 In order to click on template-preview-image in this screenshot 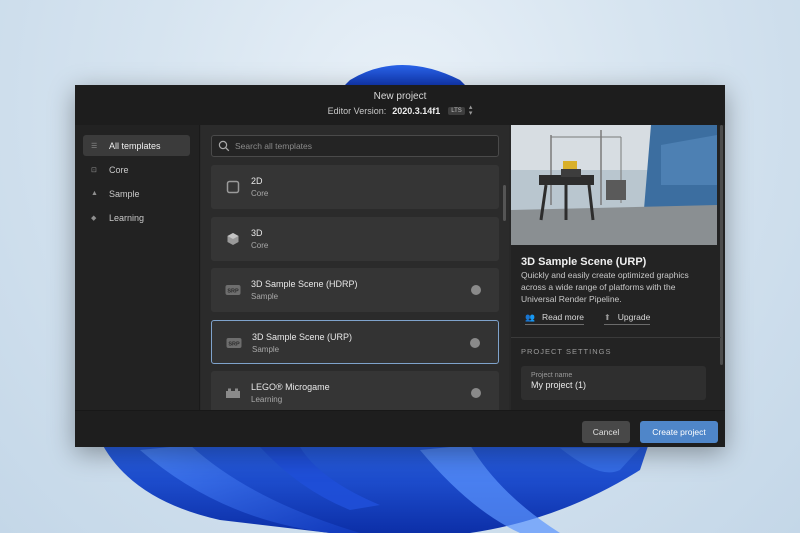, I will do `click(614, 185)`.